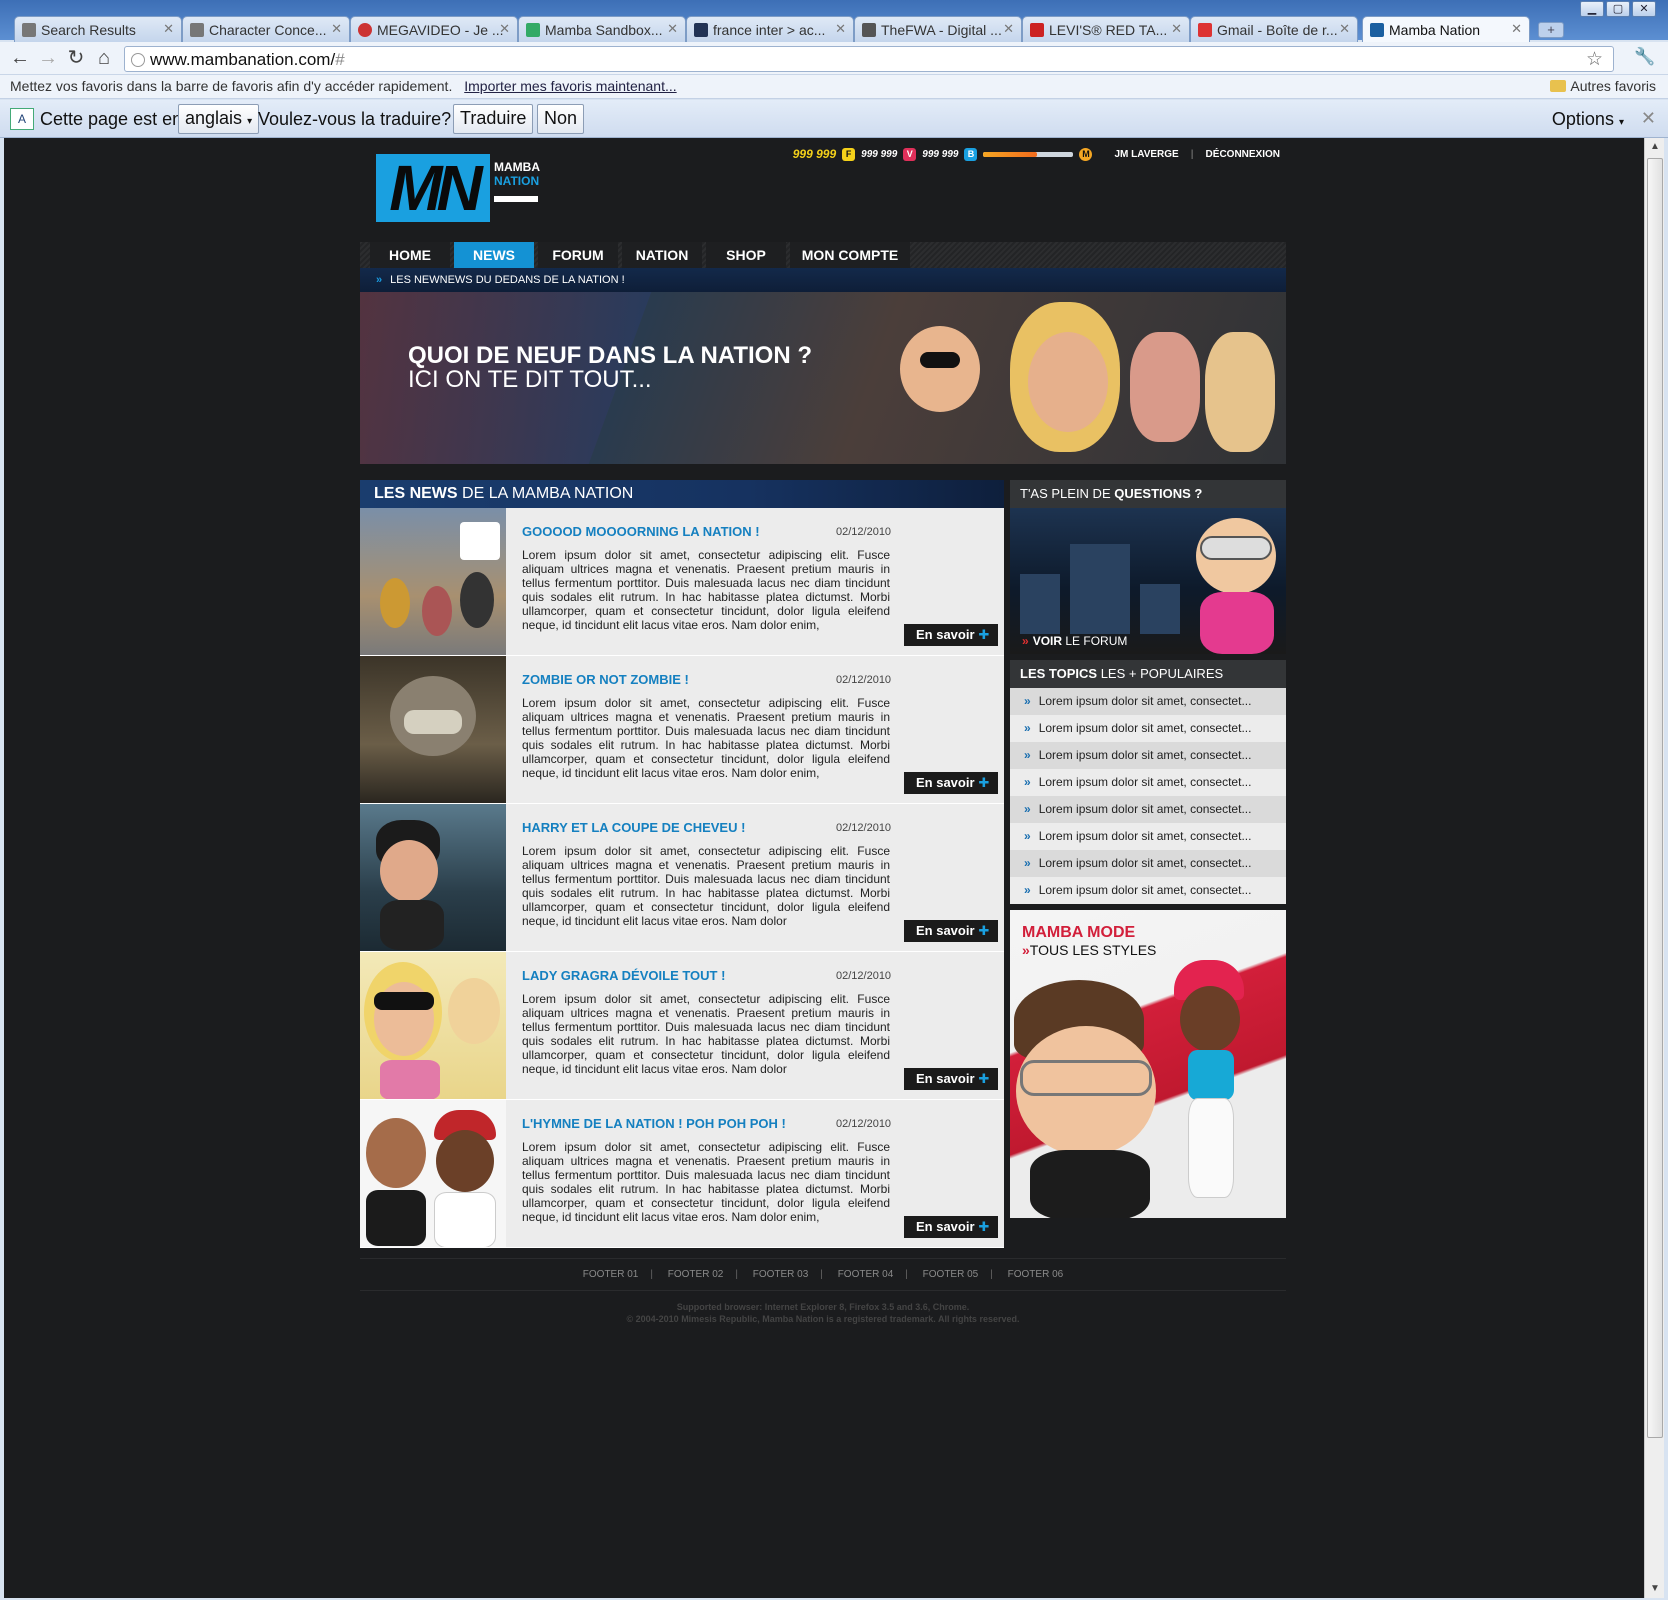 This screenshot has height=1600, width=1668. What do you see at coordinates (1036, 1274) in the screenshot?
I see `footer-link: FOOTER 06` at bounding box center [1036, 1274].